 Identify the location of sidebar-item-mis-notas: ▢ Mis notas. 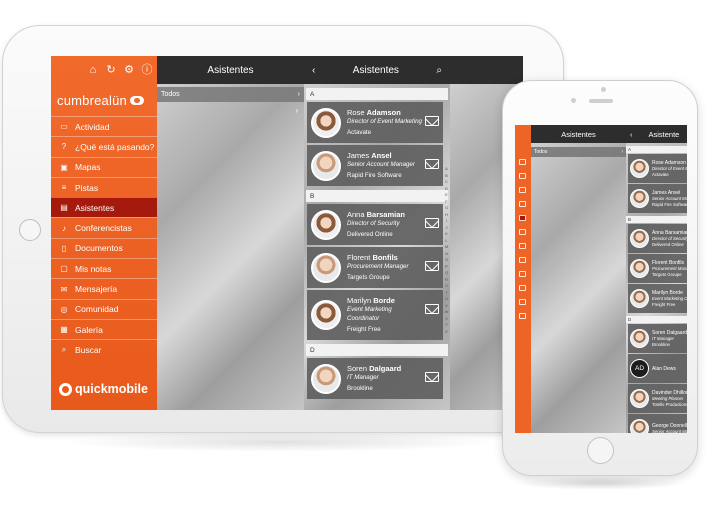
(104, 268).